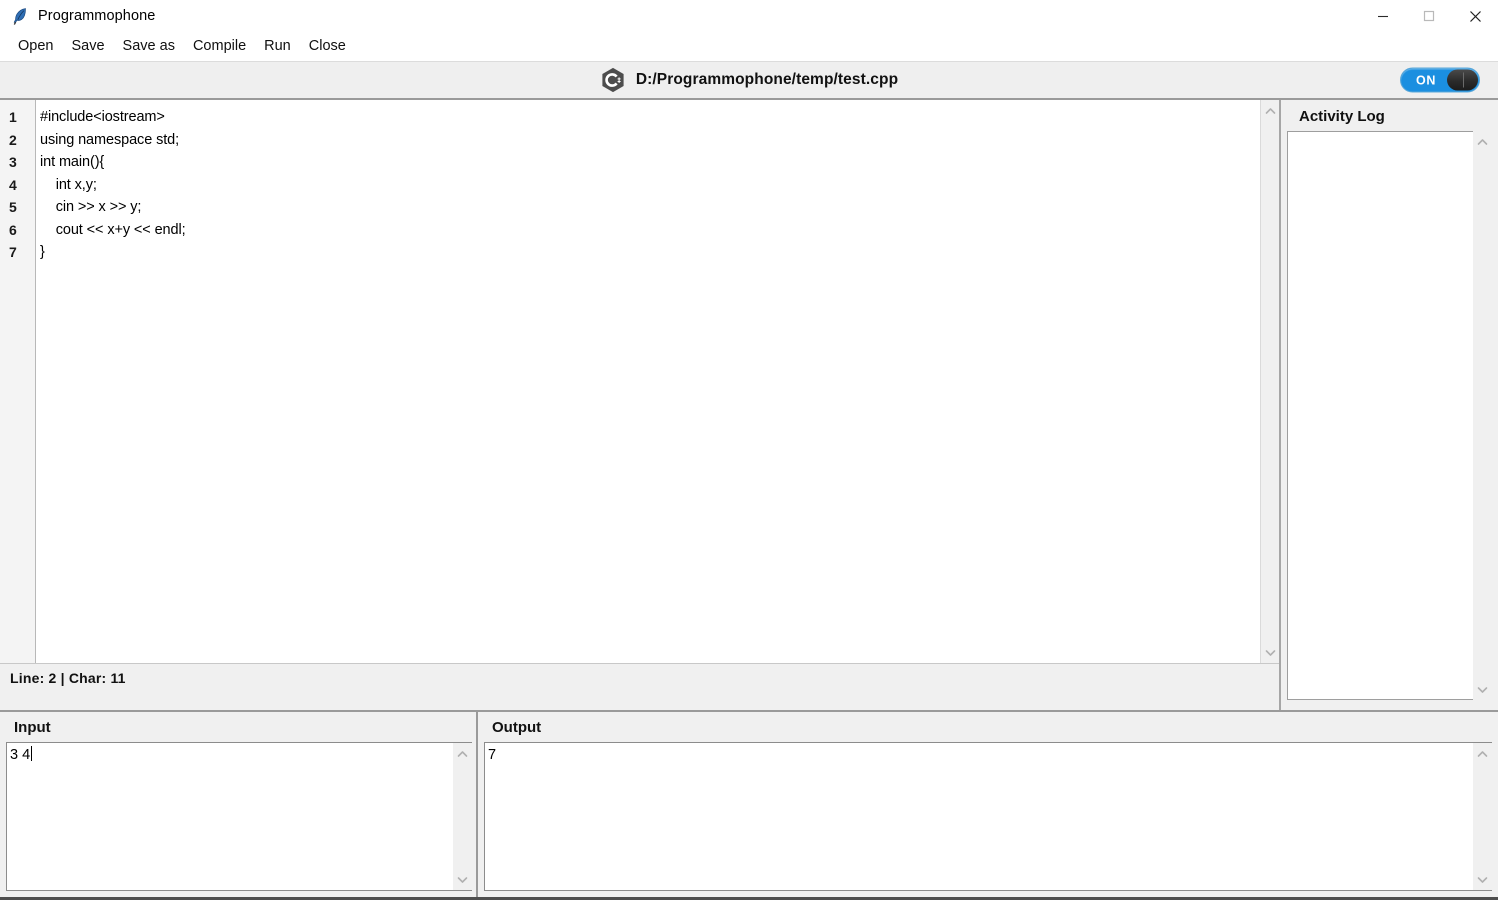  I want to click on line-number: 1, so click(13, 117).